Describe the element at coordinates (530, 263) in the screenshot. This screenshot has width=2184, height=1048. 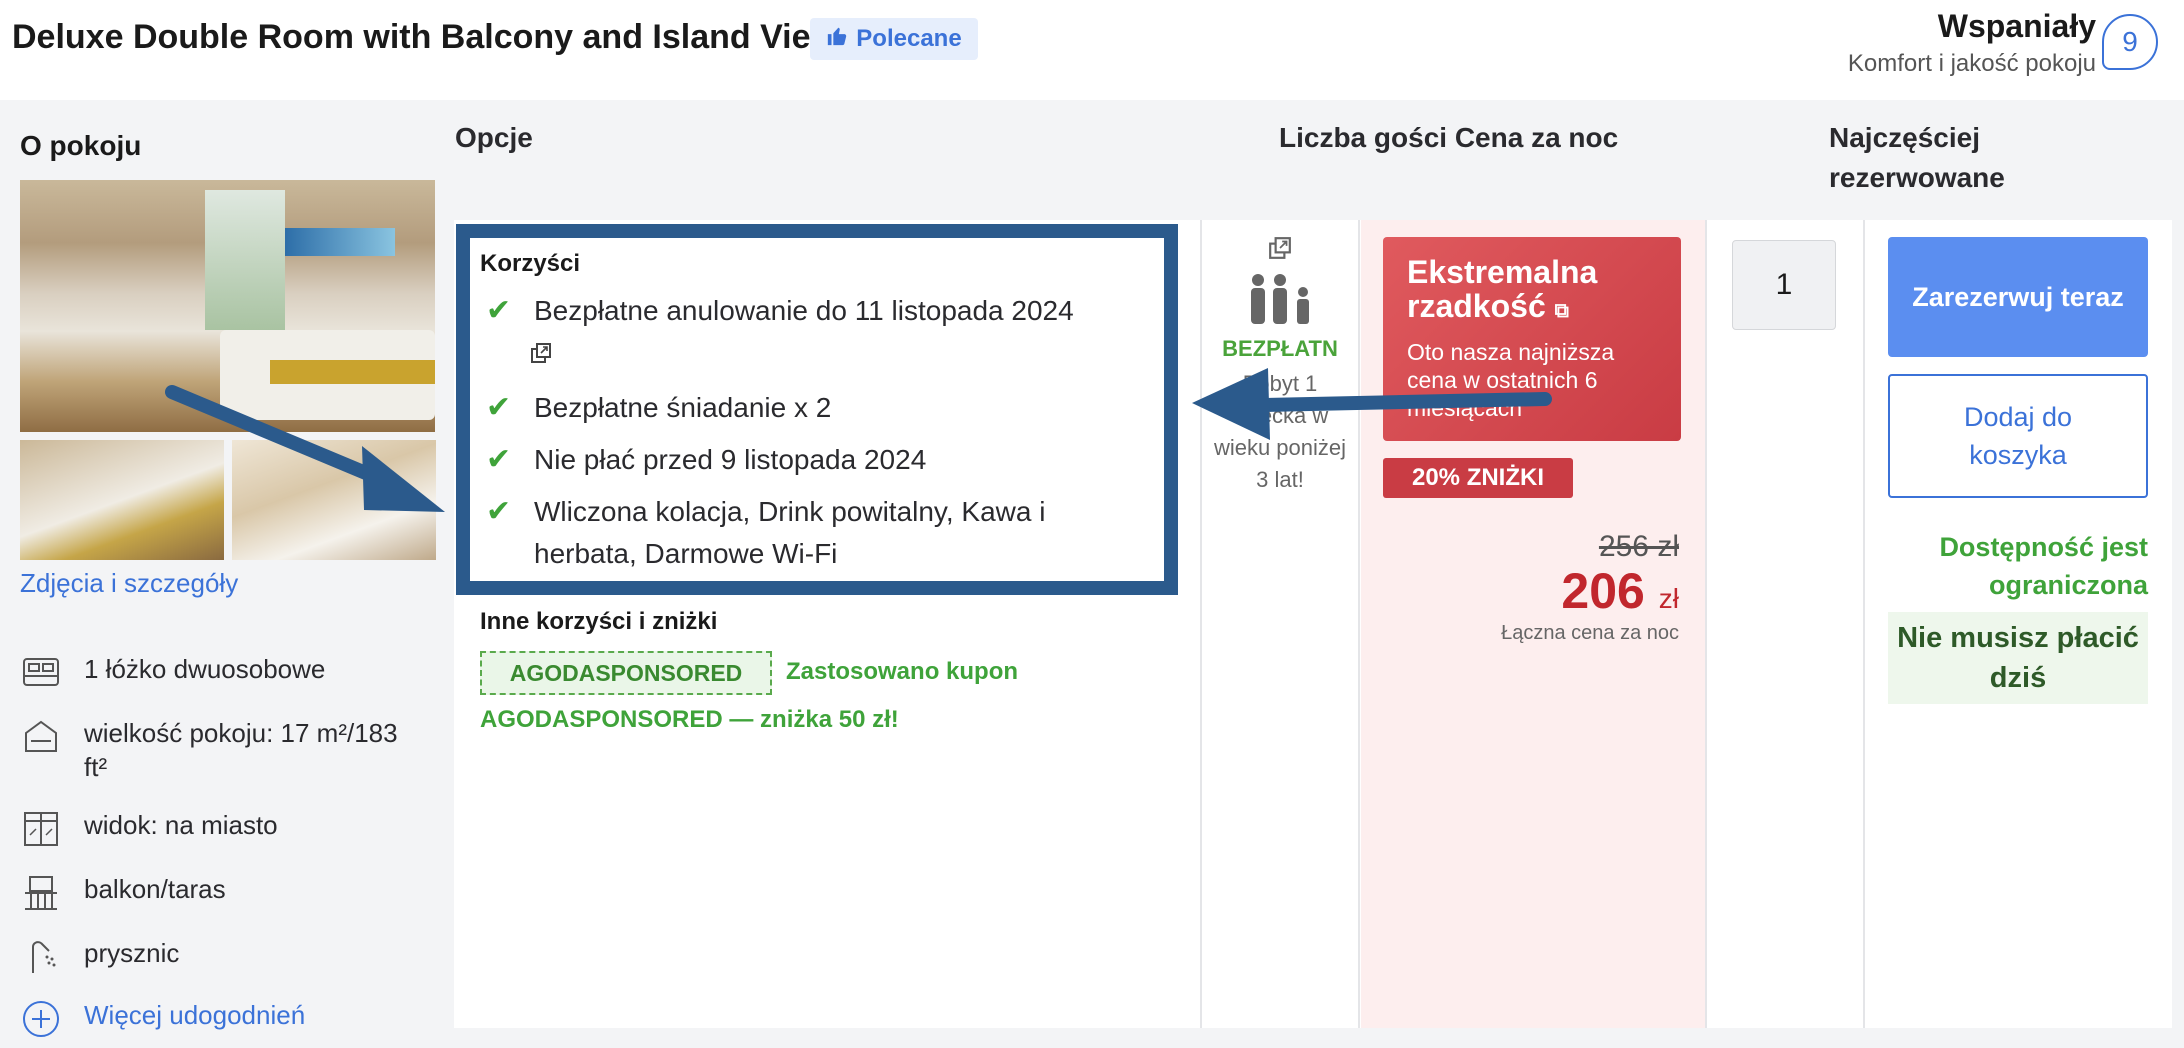
I see `benefits-title: Korzyści` at that location.